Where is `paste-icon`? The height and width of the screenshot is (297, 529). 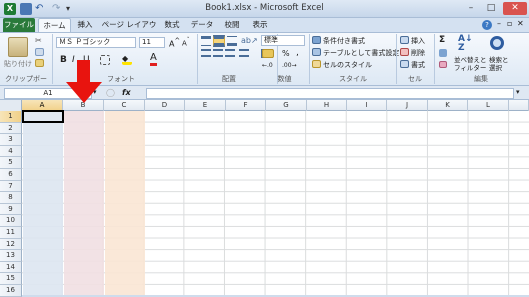 paste-icon is located at coordinates (18, 47).